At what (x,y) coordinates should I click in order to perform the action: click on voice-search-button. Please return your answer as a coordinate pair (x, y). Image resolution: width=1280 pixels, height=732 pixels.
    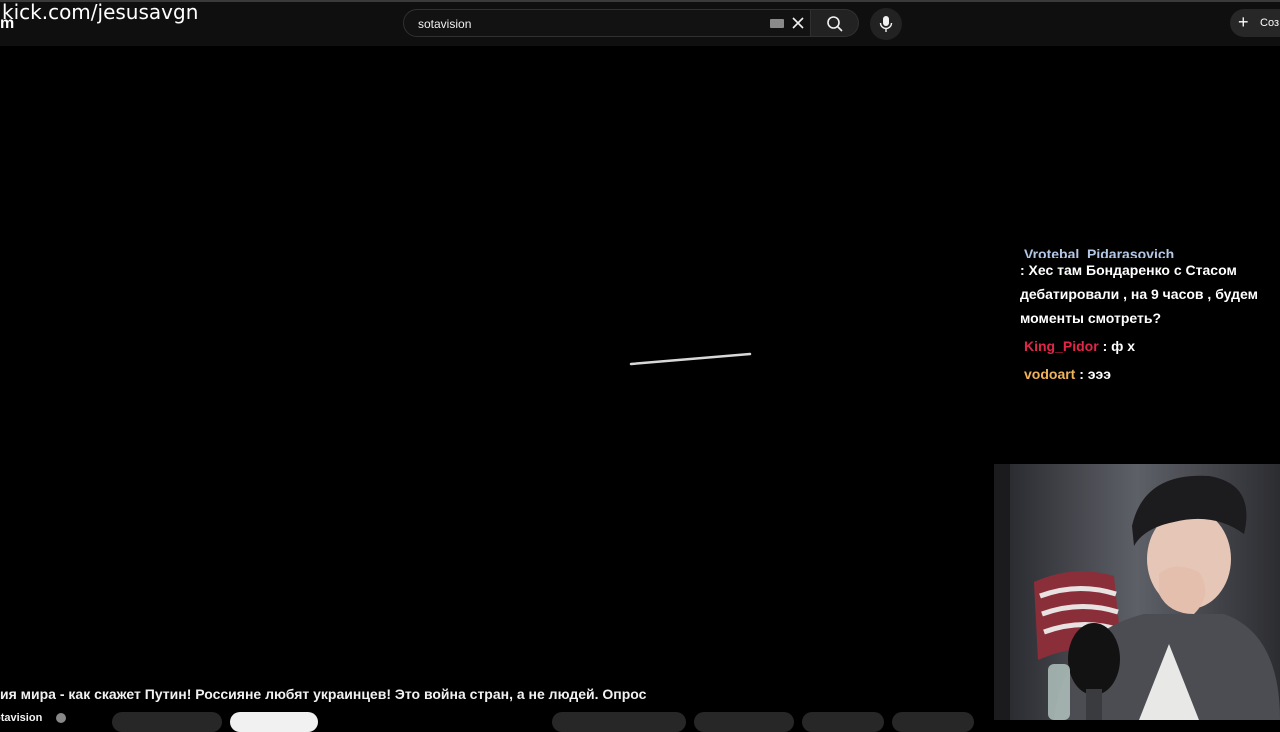
    Looking at the image, I should click on (886, 24).